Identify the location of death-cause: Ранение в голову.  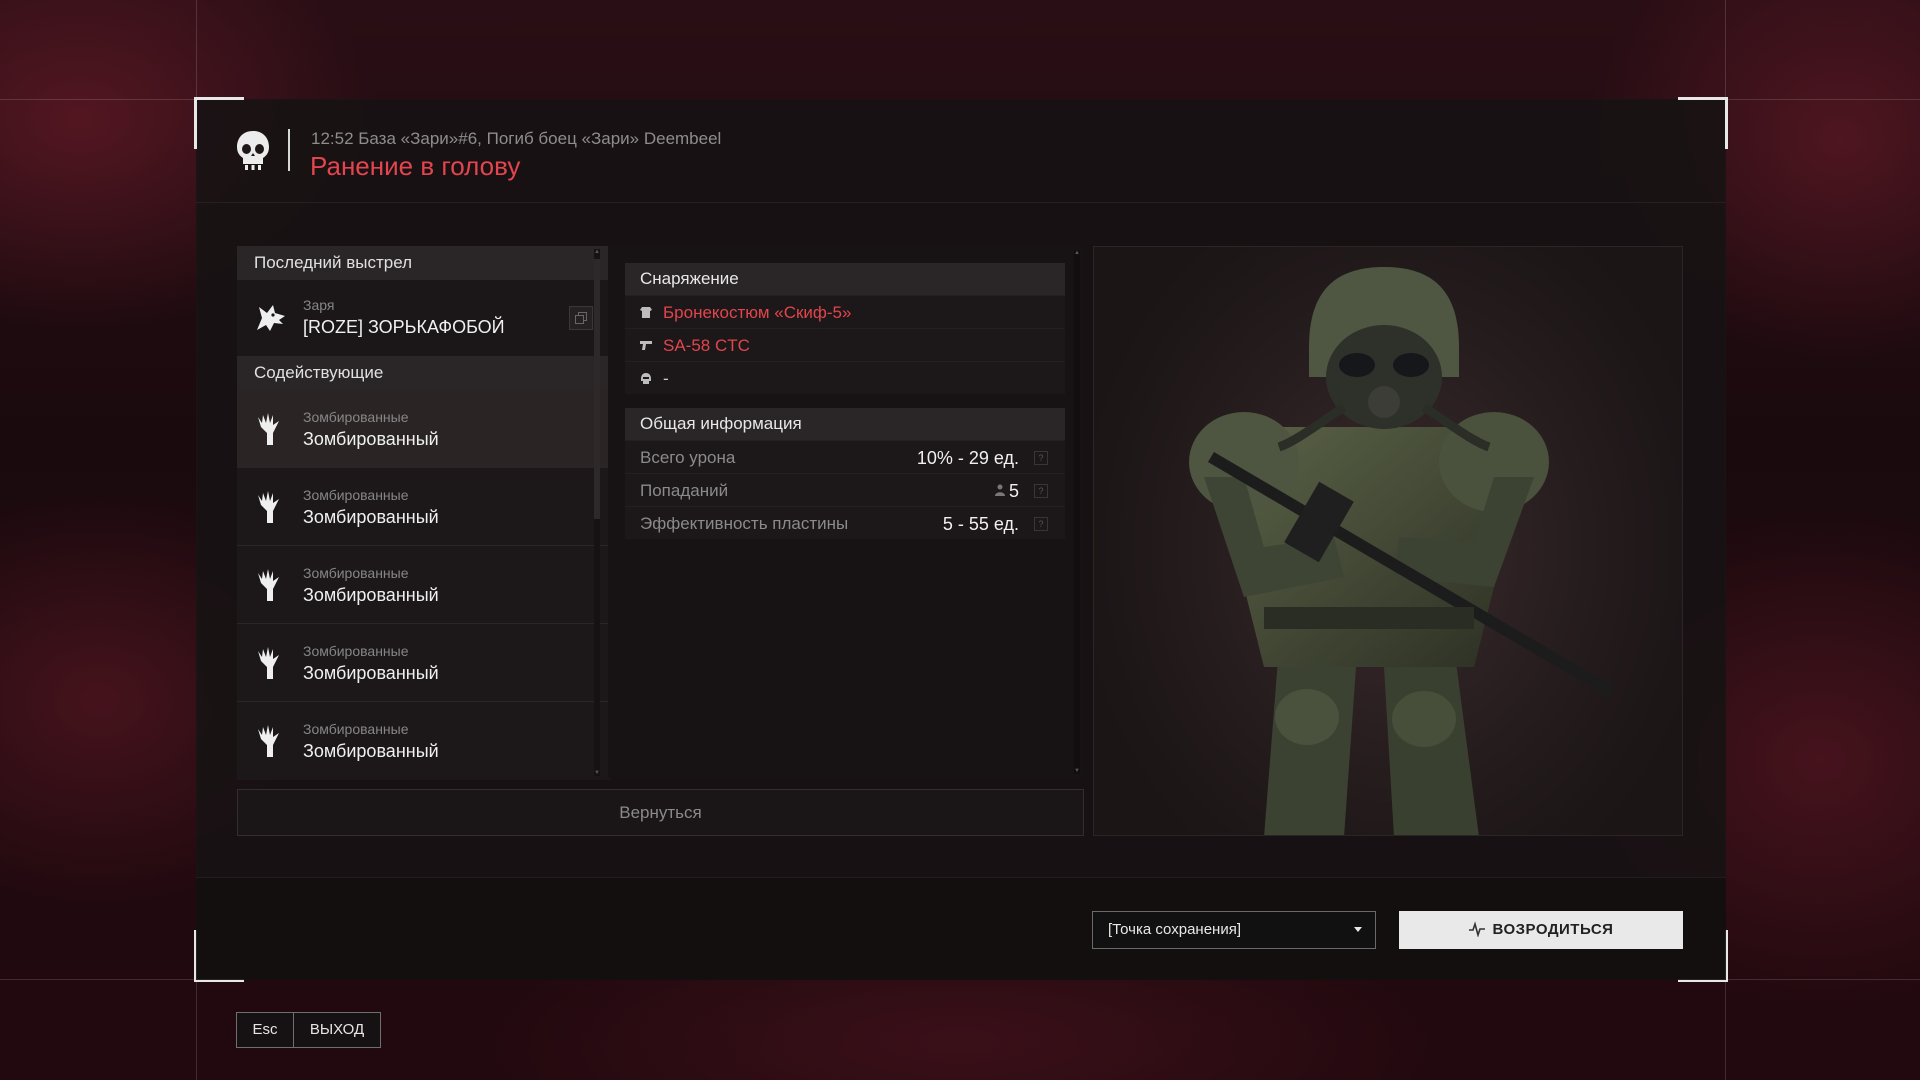
(415, 166).